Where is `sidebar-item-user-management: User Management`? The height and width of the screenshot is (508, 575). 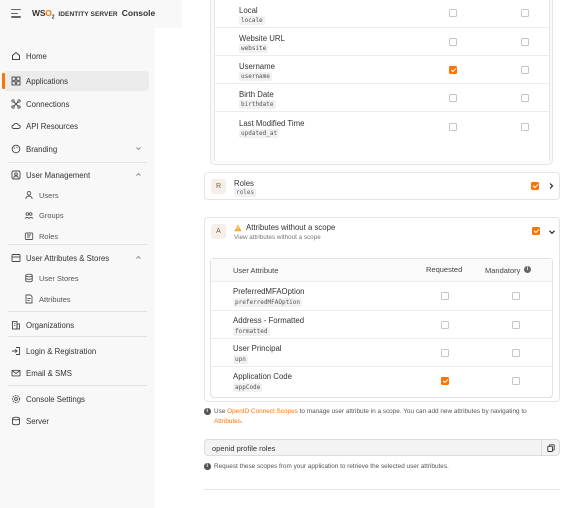
sidebar-item-user-management: User Management is located at coordinates (76, 175).